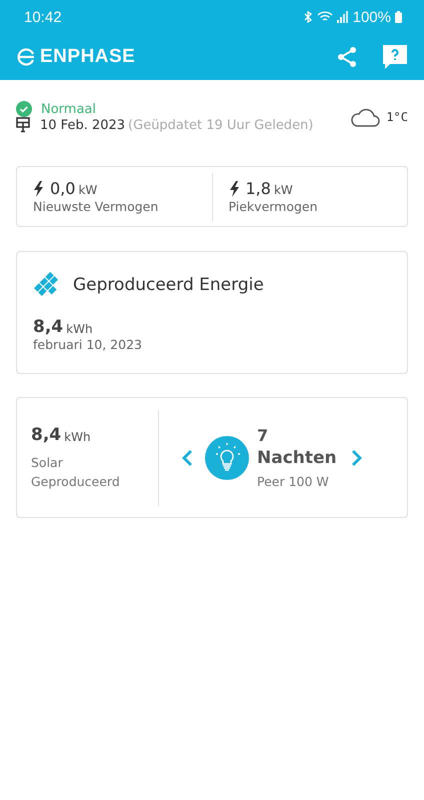  Describe the element at coordinates (77, 437) in the screenshot. I see `solar-unit: kWh` at that location.